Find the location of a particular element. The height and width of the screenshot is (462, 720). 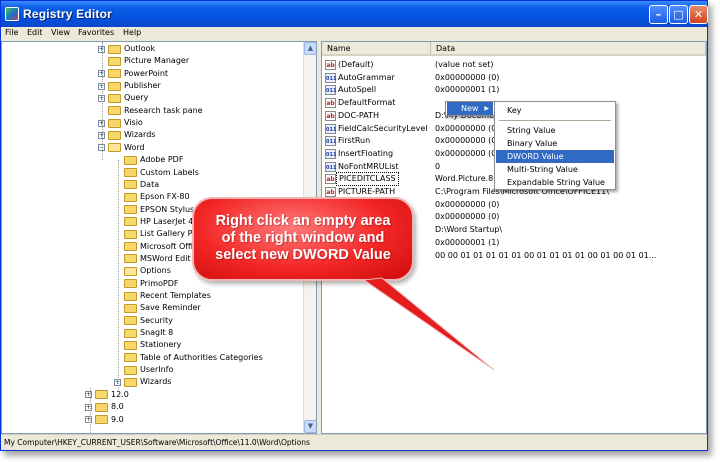

value-data: 0 is located at coordinates (438, 166).